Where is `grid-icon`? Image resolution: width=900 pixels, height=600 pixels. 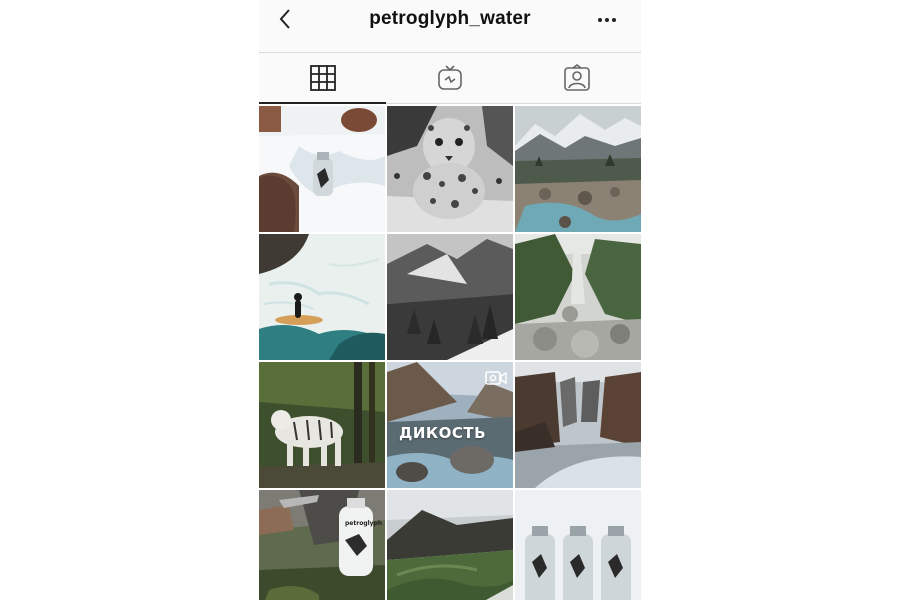
grid-icon is located at coordinates (322, 78).